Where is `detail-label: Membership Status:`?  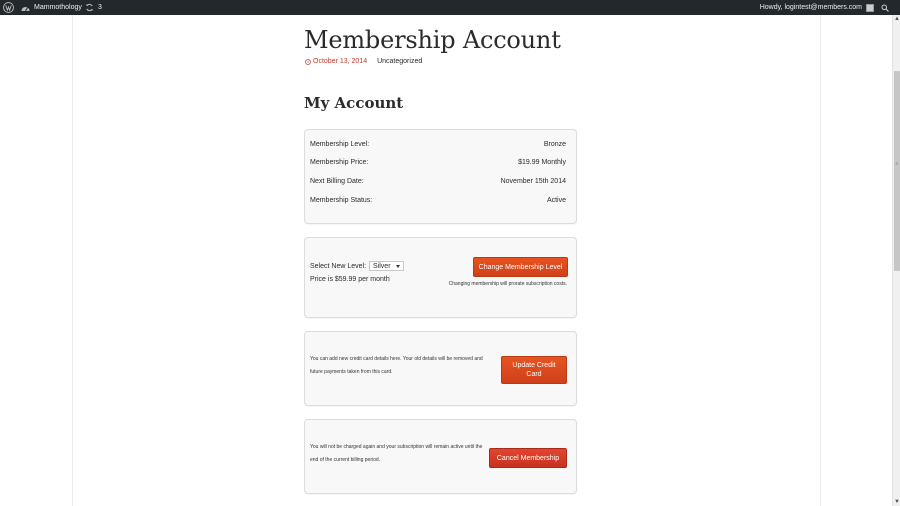 detail-label: Membership Status: is located at coordinates (341, 200).